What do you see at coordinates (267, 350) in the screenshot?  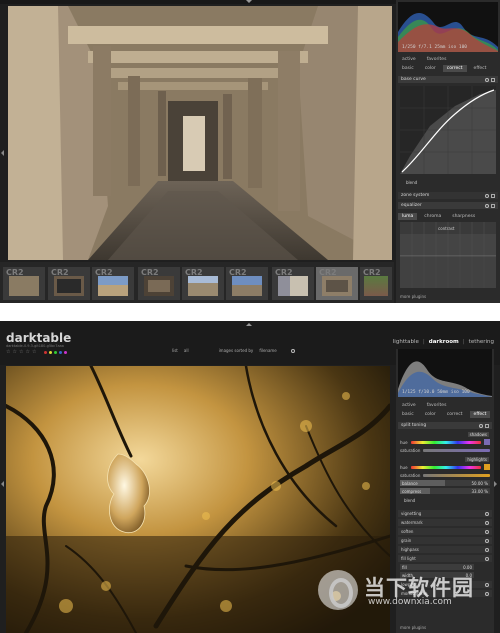 I see `sort-dropdown: filename` at bounding box center [267, 350].